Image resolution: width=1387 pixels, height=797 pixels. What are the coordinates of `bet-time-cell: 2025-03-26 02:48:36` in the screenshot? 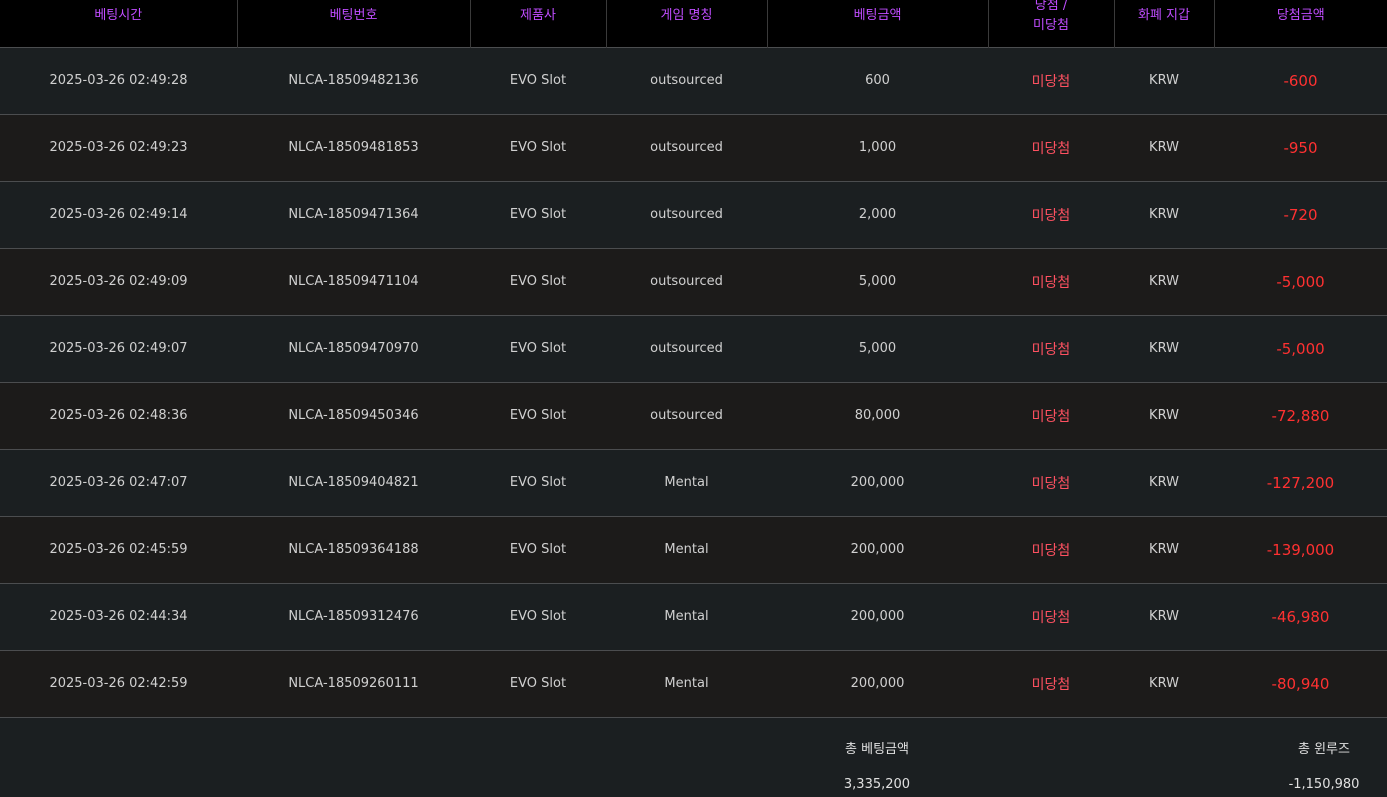 It's located at (118, 415).